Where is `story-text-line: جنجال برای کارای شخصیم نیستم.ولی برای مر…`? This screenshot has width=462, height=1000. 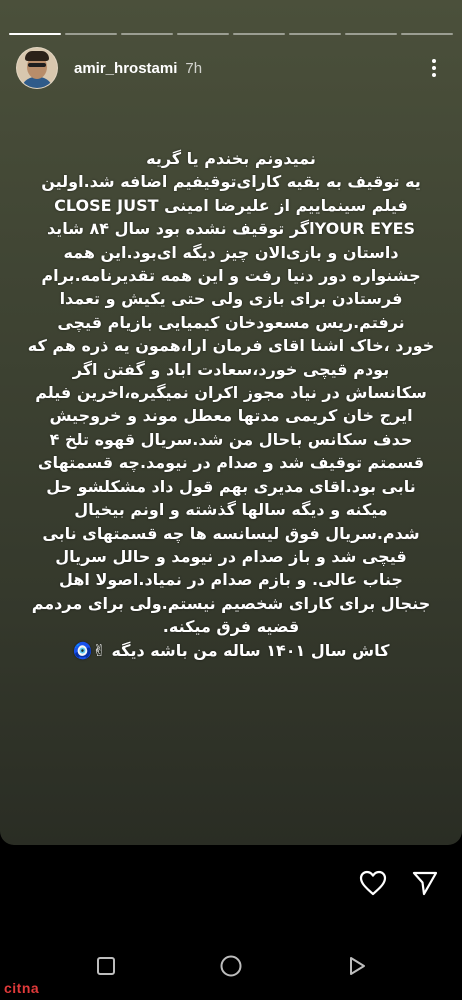 story-text-line: جنجال برای کارای شخصیم نیستم.ولی برای مر… is located at coordinates (231, 603).